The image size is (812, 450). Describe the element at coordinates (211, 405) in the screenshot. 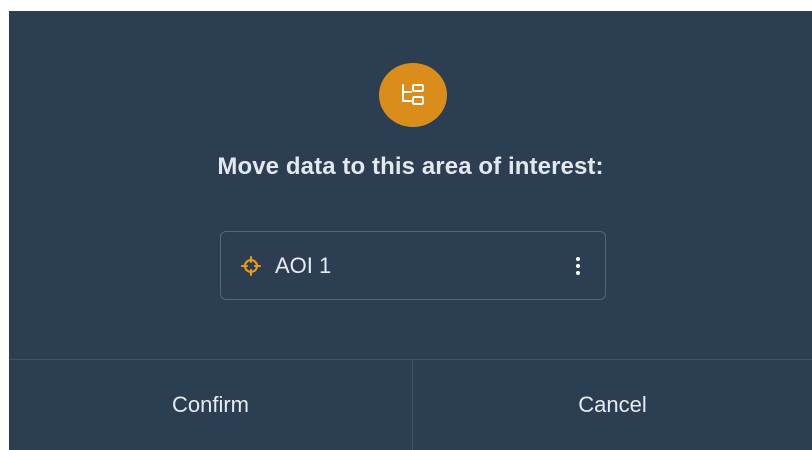

I see `confirm-button: Confirm` at that location.